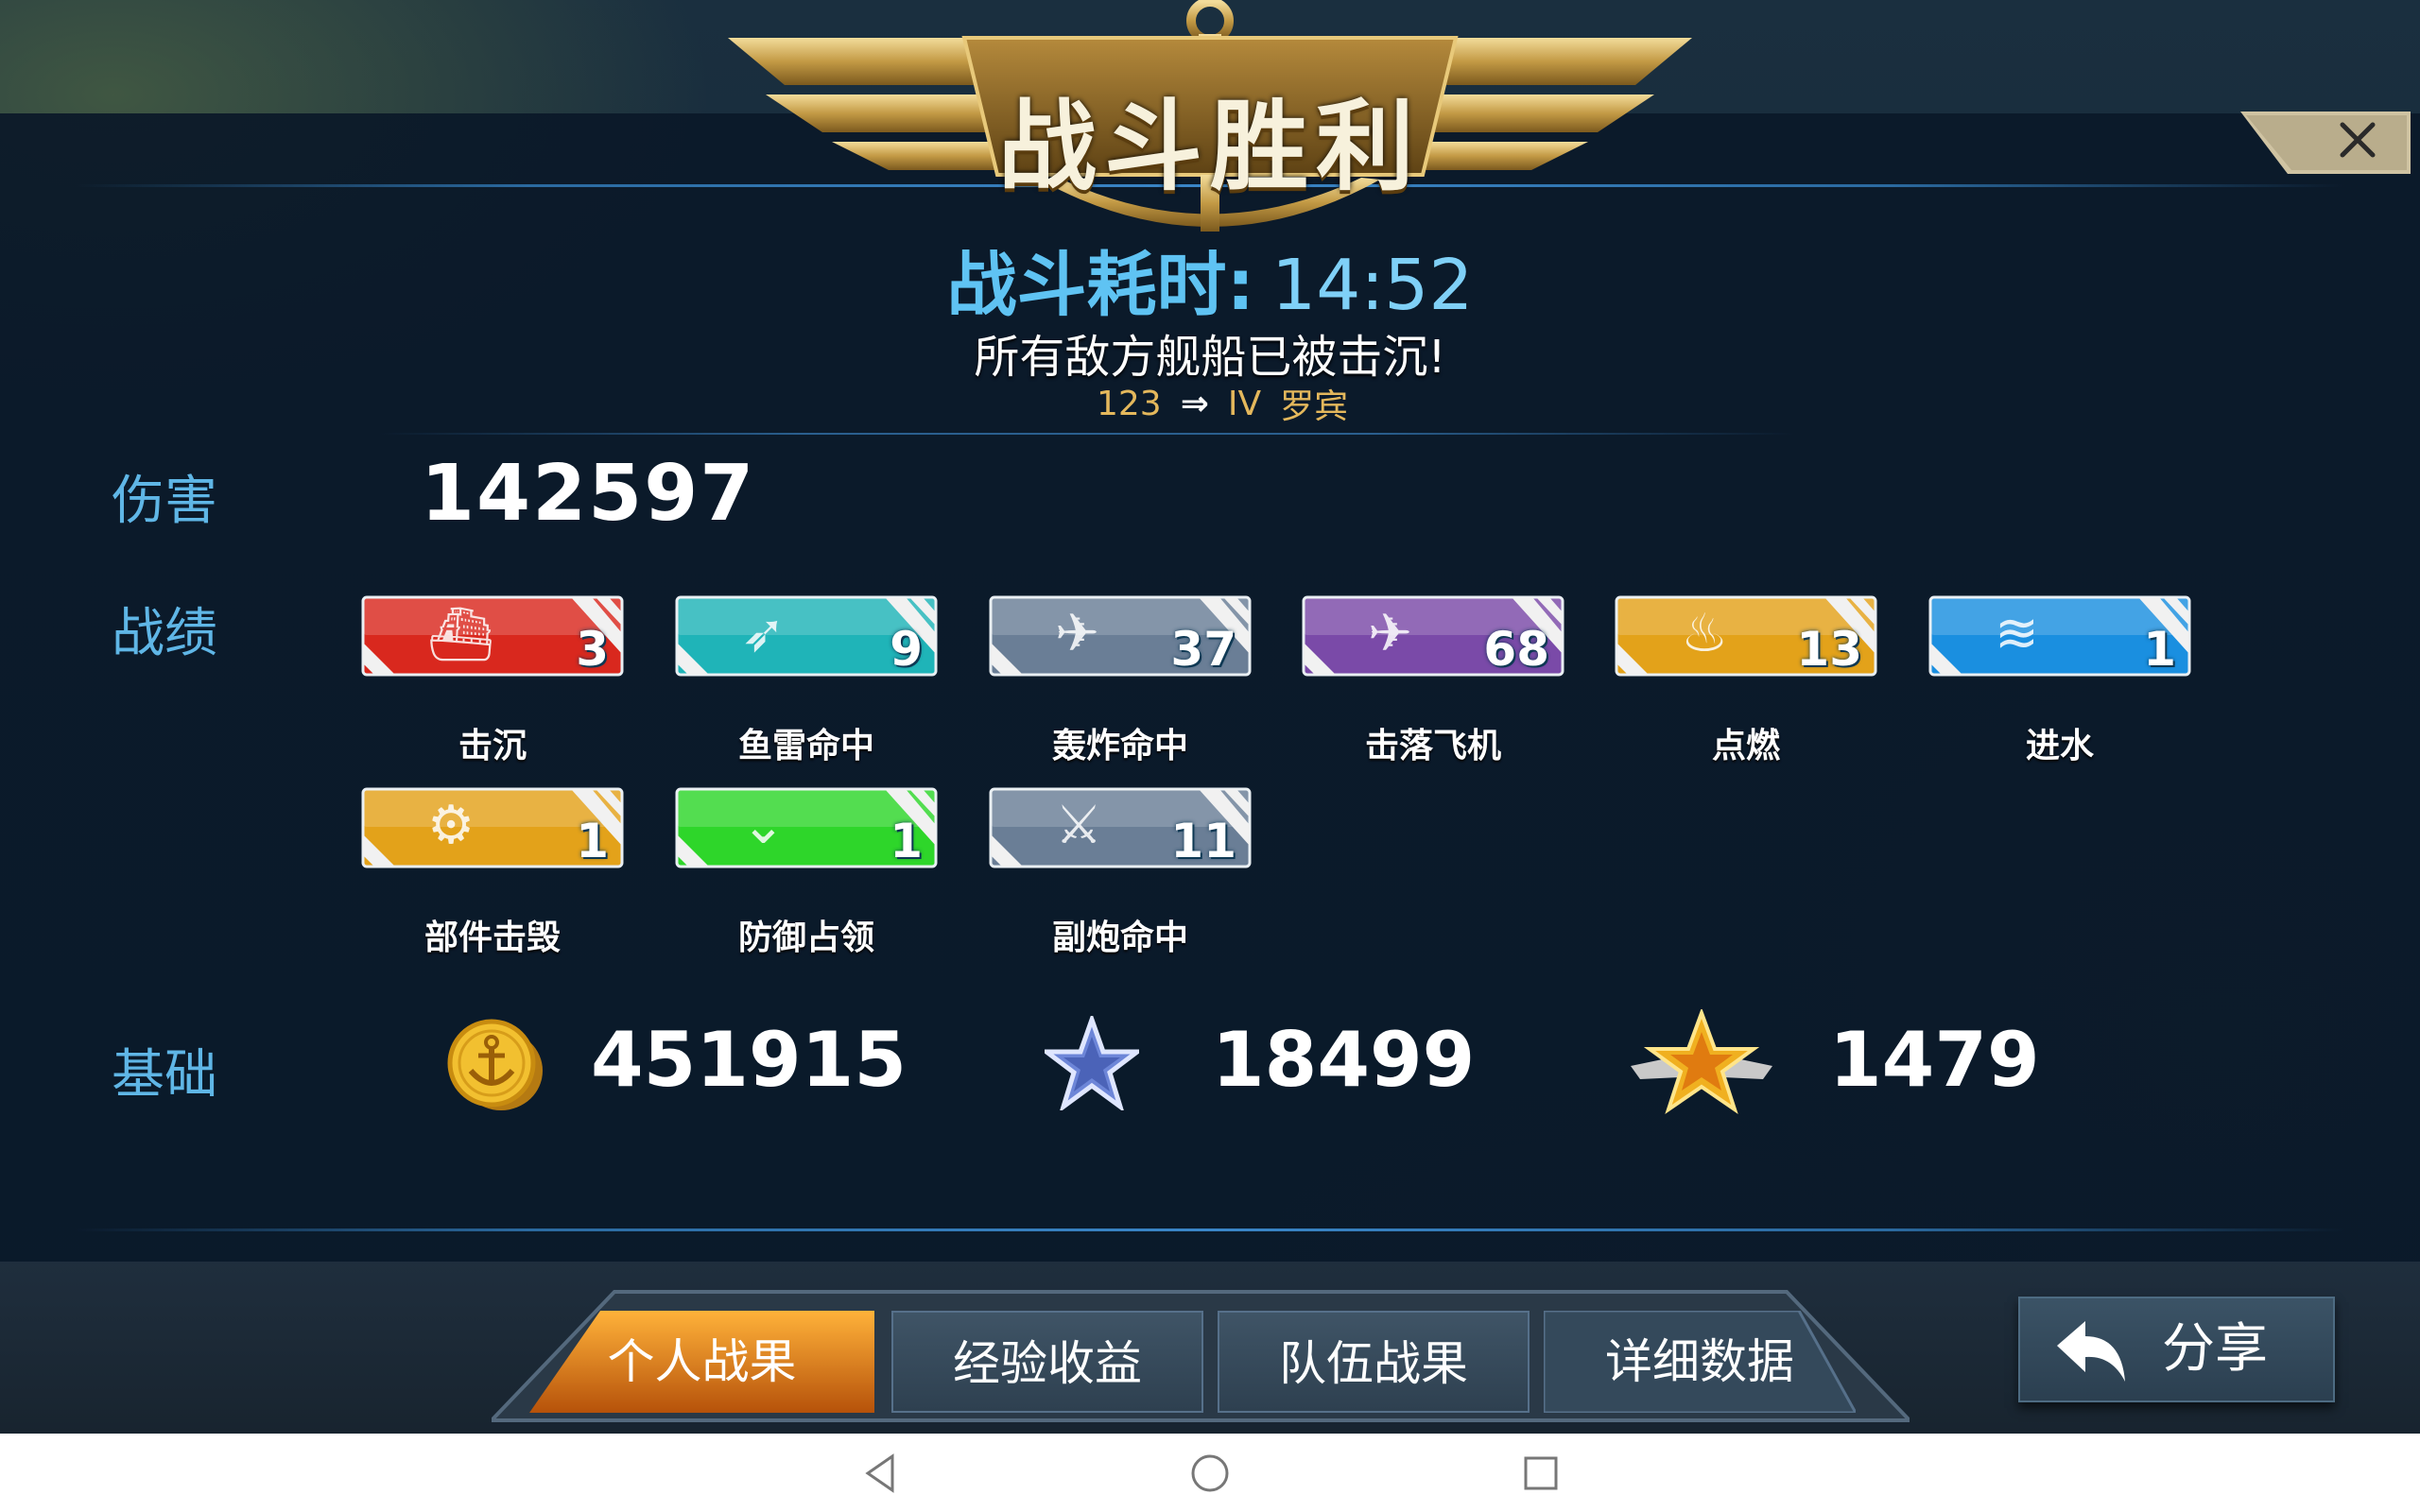 The image size is (2420, 1512). I want to click on rank-arrow-icon: ⇒, so click(1194, 403).